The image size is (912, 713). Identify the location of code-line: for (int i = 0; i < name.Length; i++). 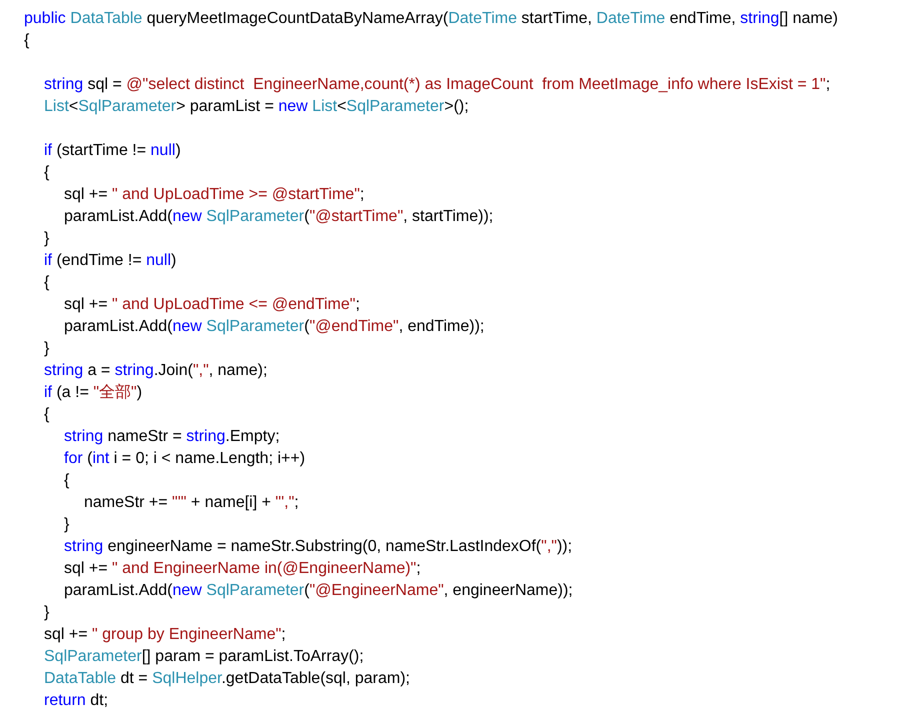
(184, 459).